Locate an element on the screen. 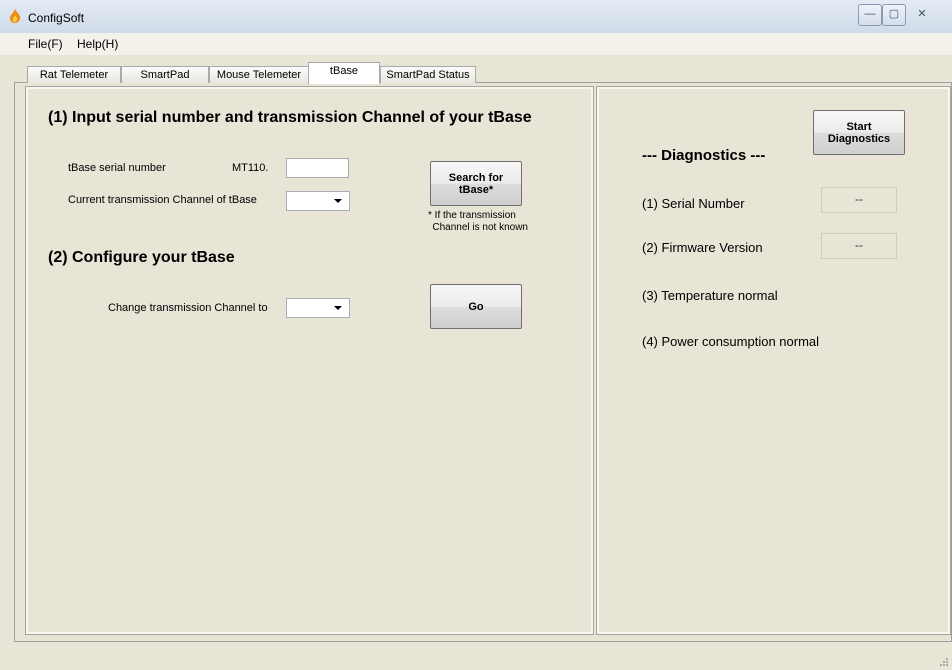 Image resolution: width=952 pixels, height=670 pixels. maximize-button: ▢ is located at coordinates (894, 15).